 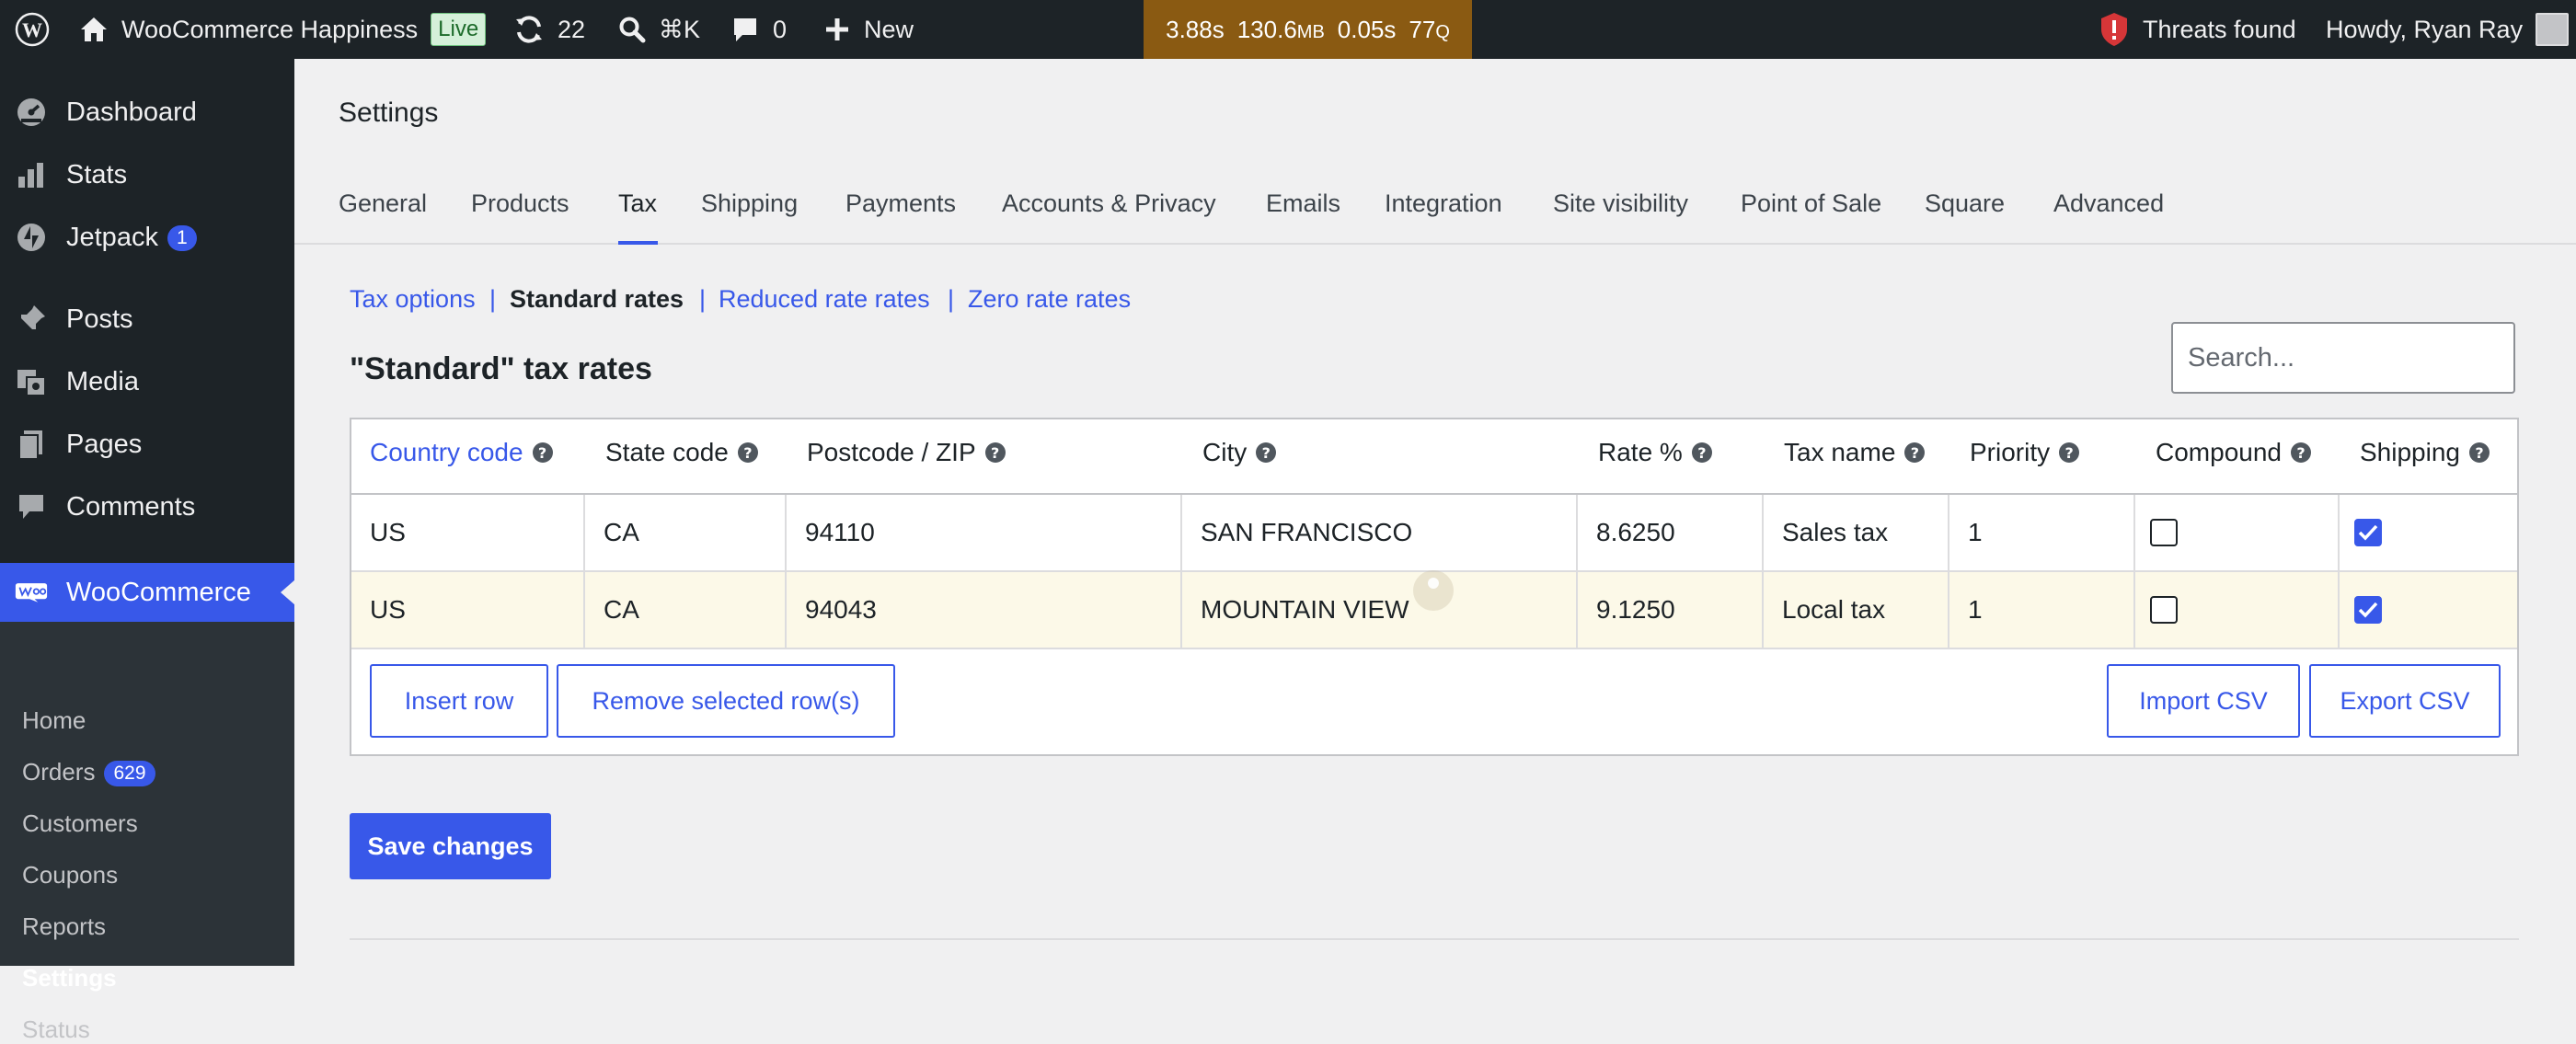 I want to click on submenu-item-coupons: Coupons, so click(x=70, y=875).